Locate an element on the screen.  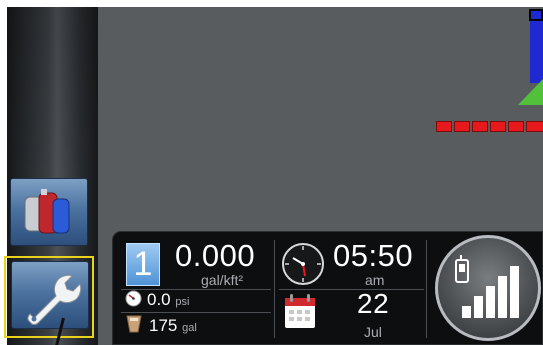
time-value: 05:50 is located at coordinates (373, 255).